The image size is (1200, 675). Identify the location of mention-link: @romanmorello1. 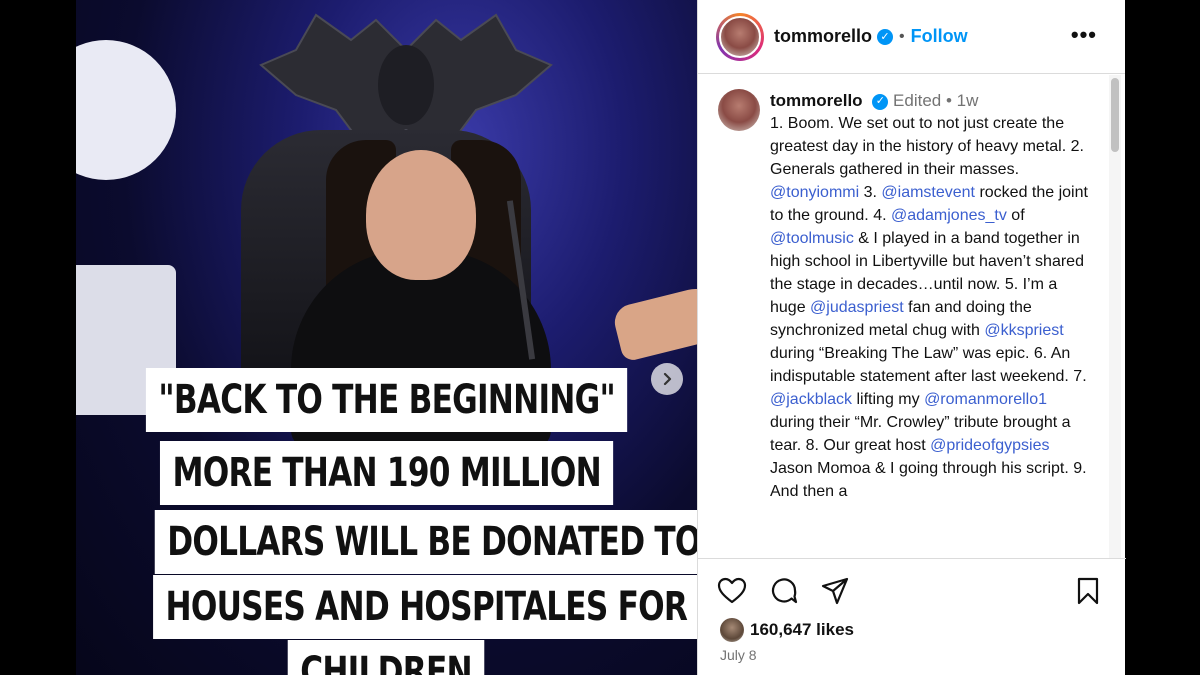
(985, 399).